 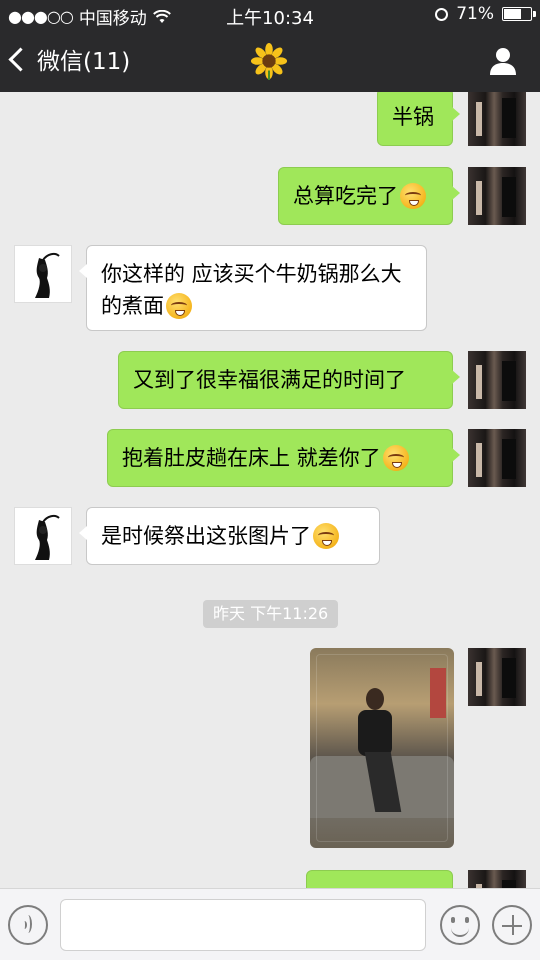 What do you see at coordinates (206, 536) in the screenshot?
I see `message-text: 是时候祭出这张图片了` at bounding box center [206, 536].